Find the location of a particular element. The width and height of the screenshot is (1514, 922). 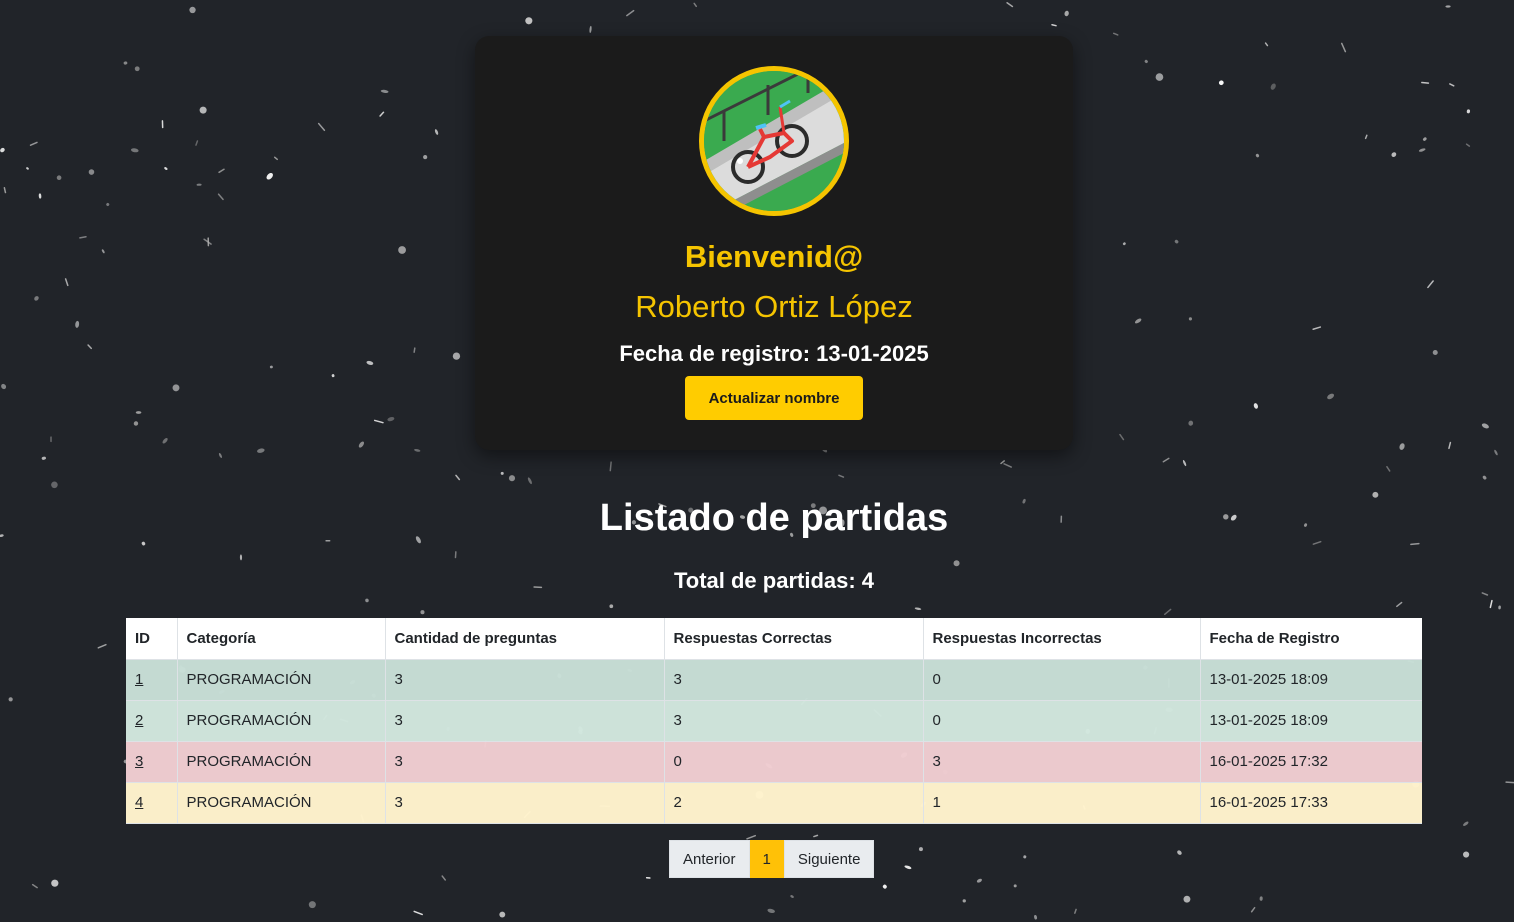

cell-id: 2 is located at coordinates (152, 721).